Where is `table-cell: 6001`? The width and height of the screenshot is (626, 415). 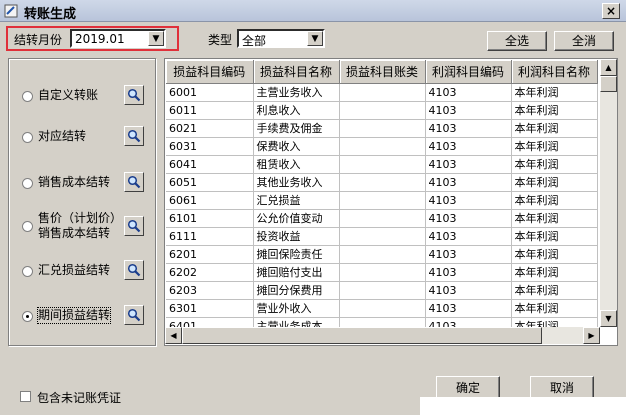
table-cell: 6001 is located at coordinates (210, 92).